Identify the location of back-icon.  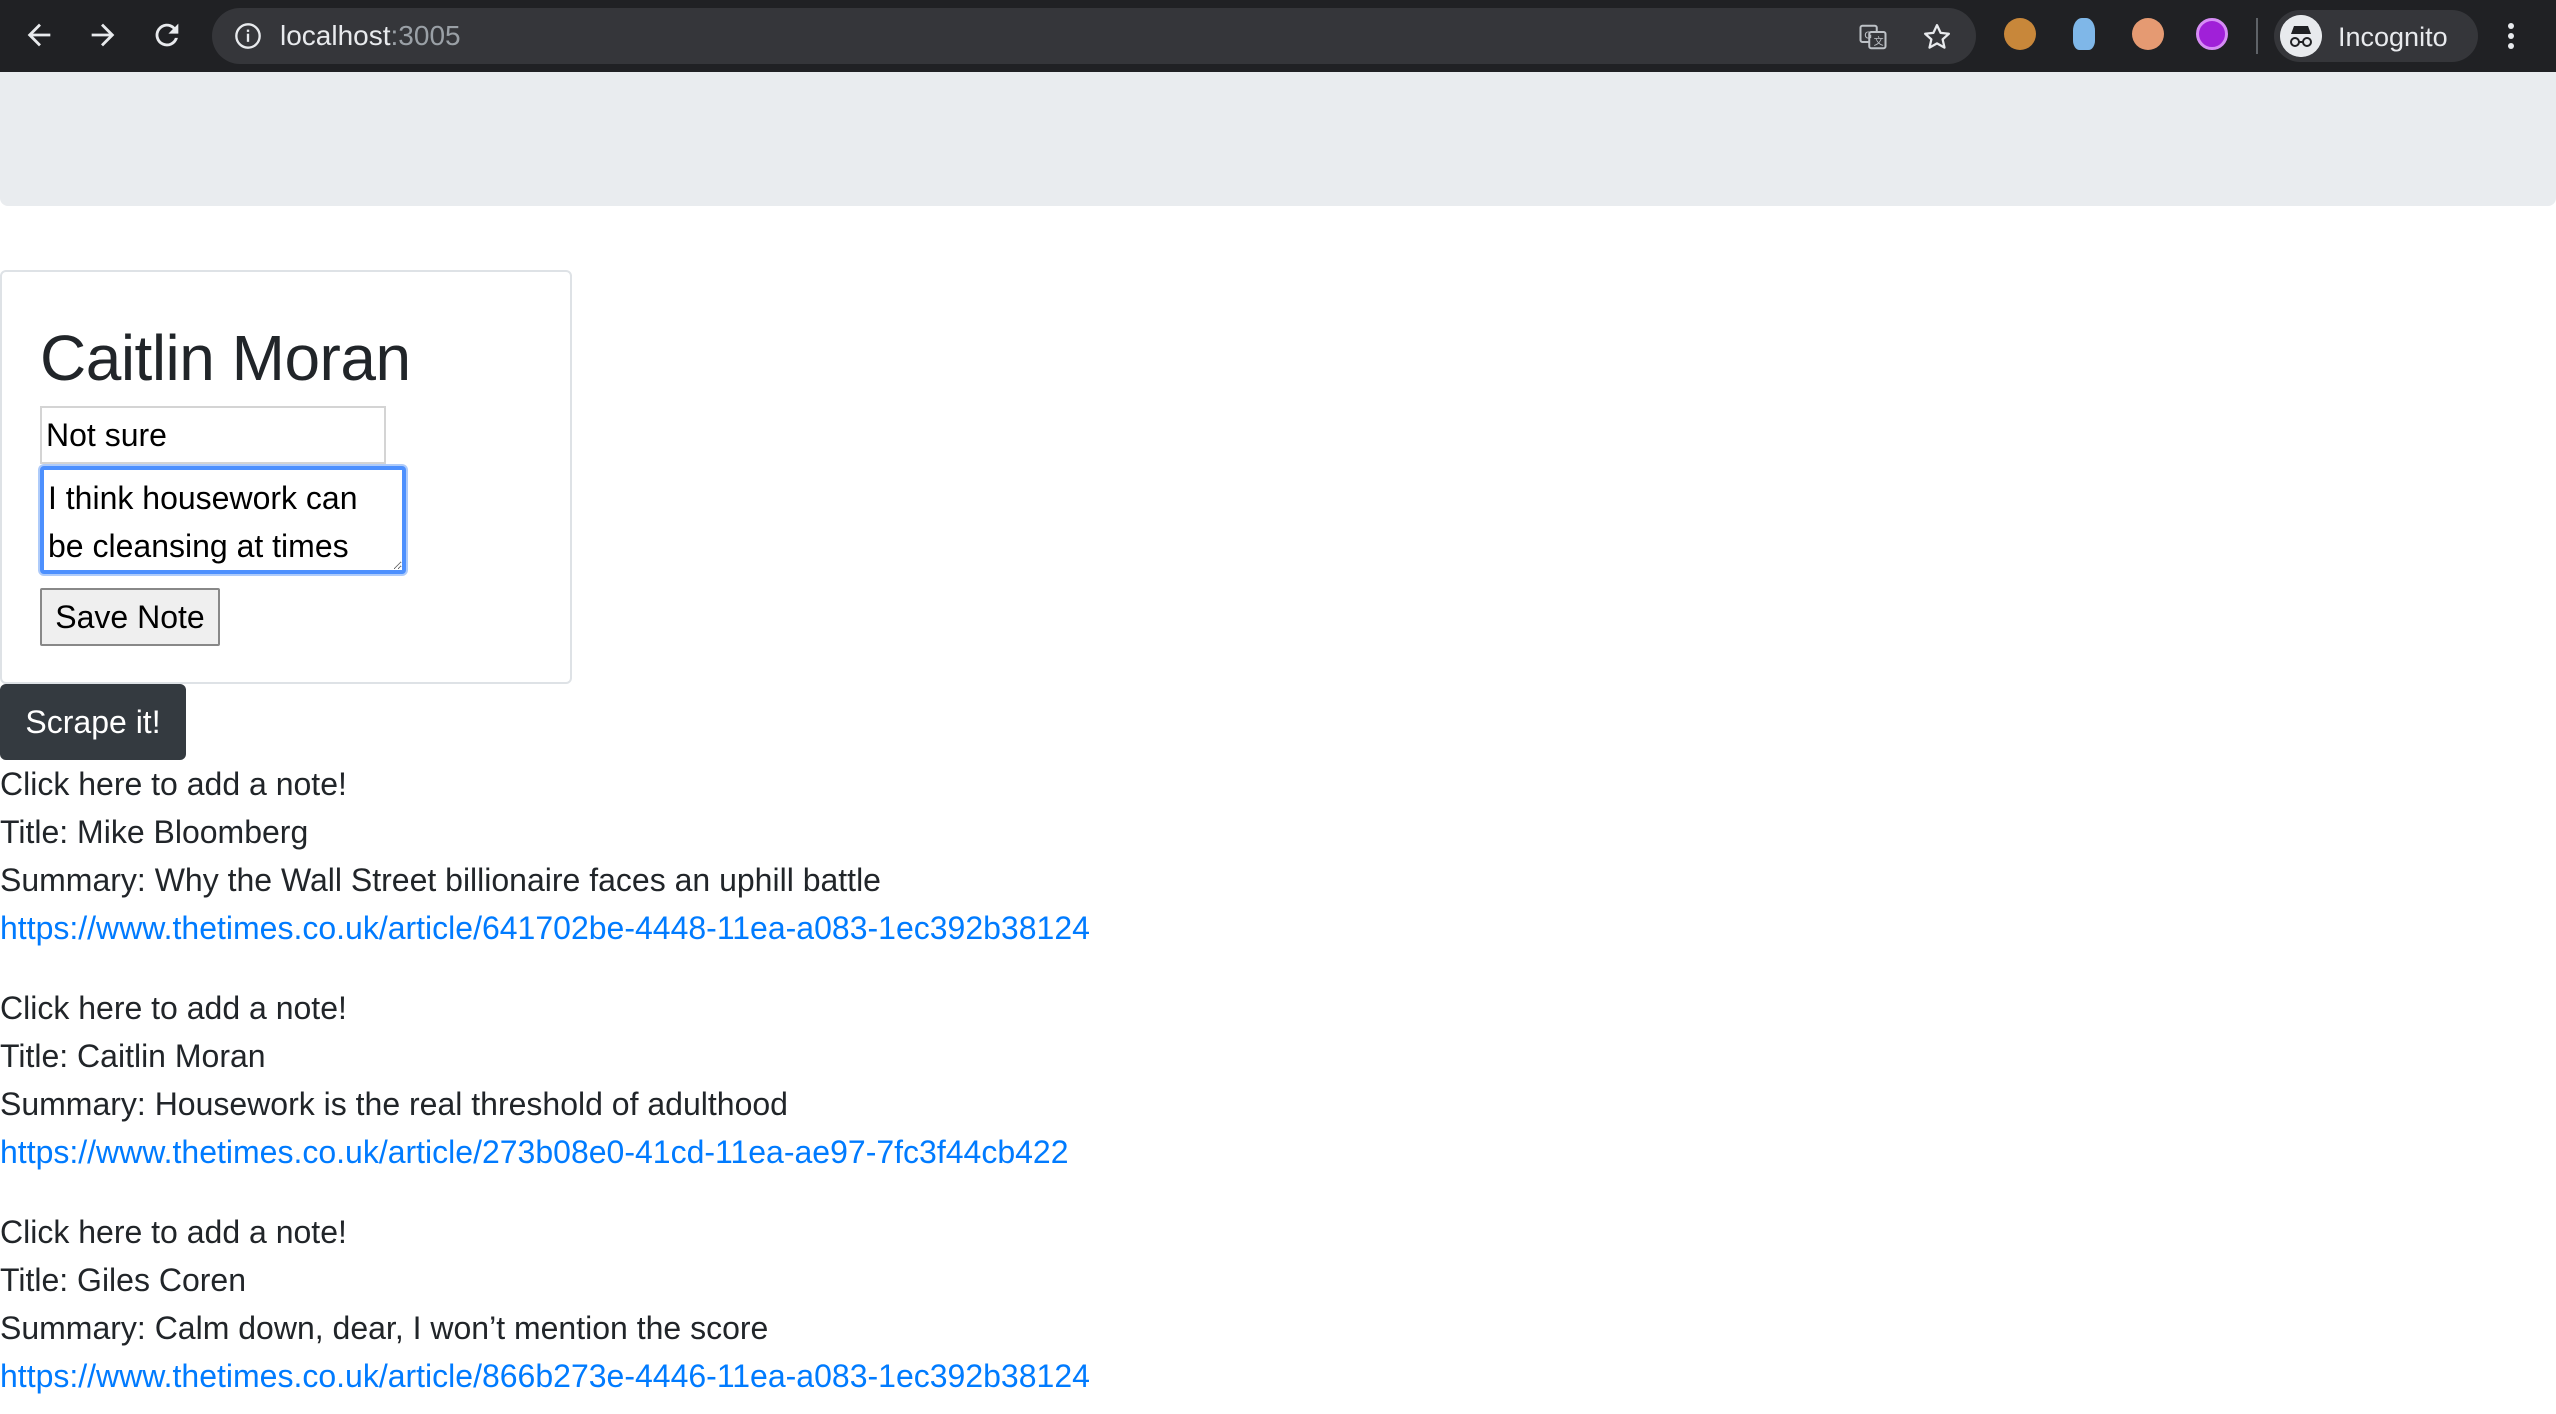
(39, 35).